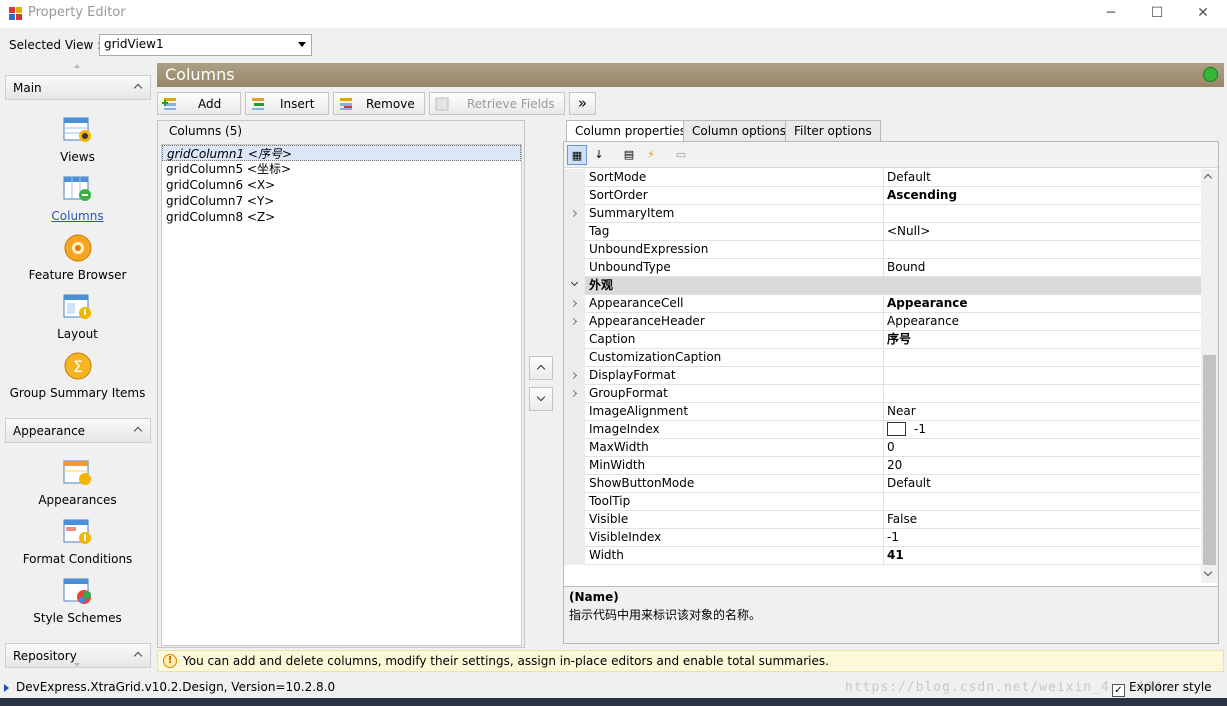  I want to click on table-row: MaxWidth 0, so click(882, 448).